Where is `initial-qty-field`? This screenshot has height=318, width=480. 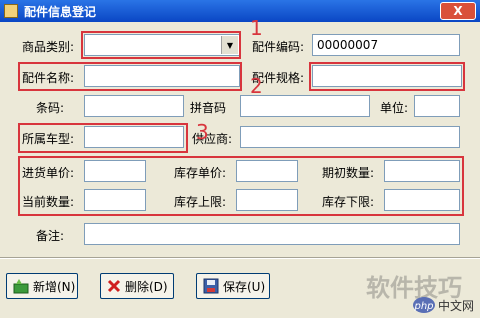 initial-qty-field is located at coordinates (422, 171).